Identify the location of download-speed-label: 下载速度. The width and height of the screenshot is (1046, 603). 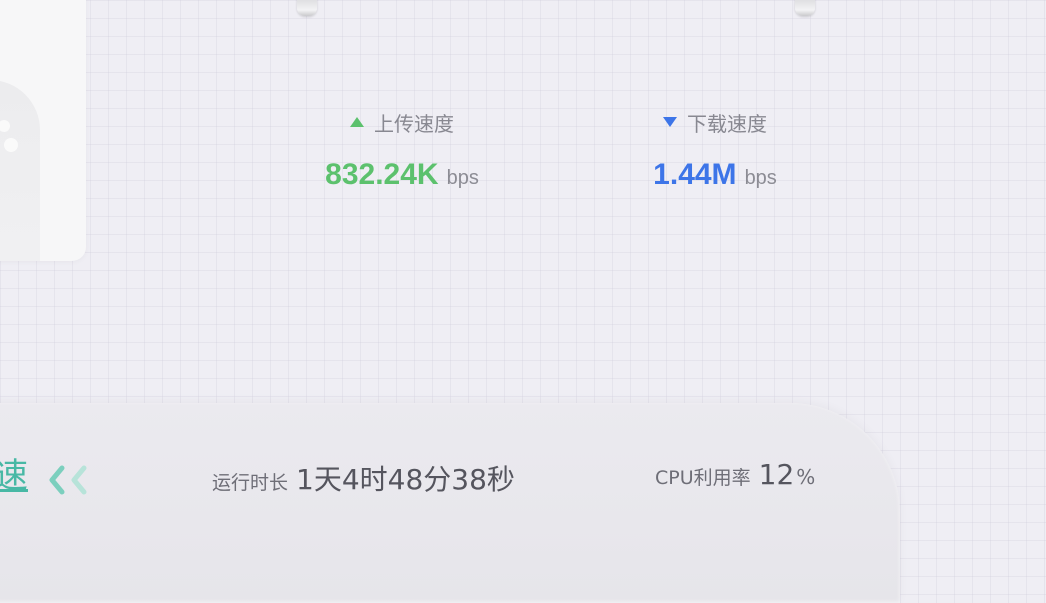
(727, 123).